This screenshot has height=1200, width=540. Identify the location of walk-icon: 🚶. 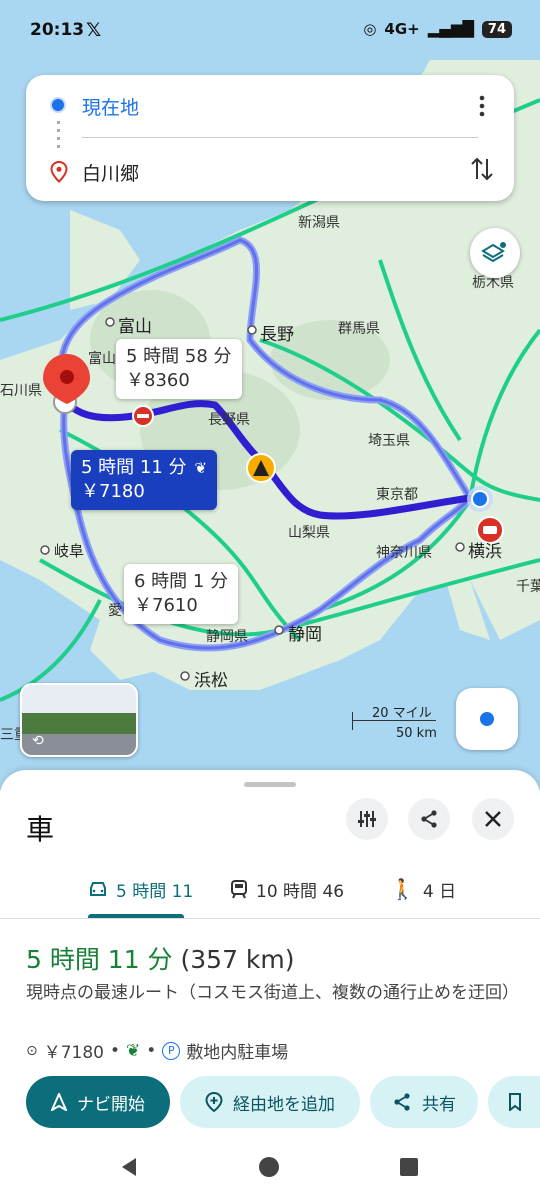
(402, 889).